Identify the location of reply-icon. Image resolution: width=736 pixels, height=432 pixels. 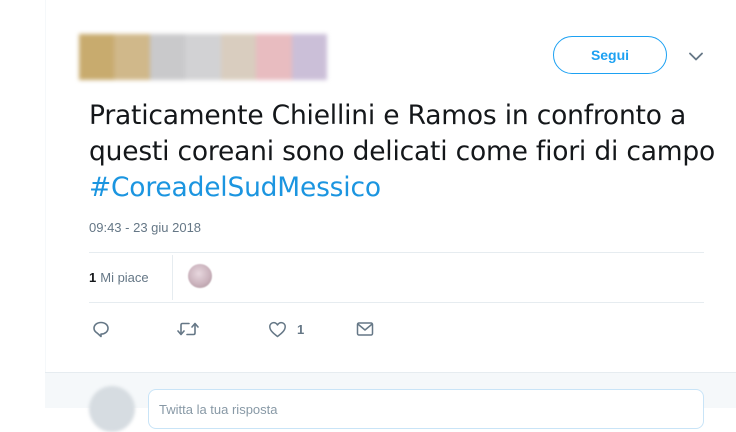
(101, 329).